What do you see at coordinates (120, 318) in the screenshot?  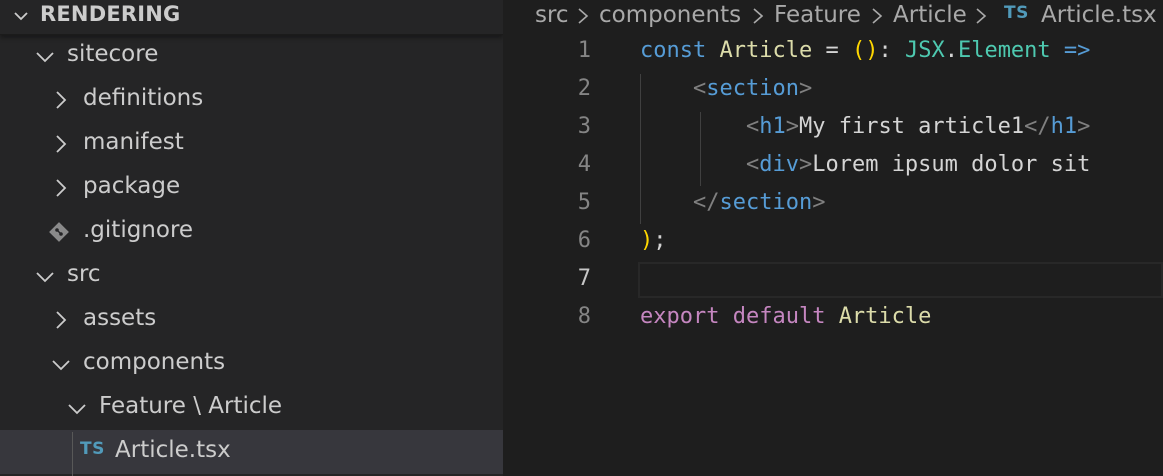 I see `tree-item-label: assets` at bounding box center [120, 318].